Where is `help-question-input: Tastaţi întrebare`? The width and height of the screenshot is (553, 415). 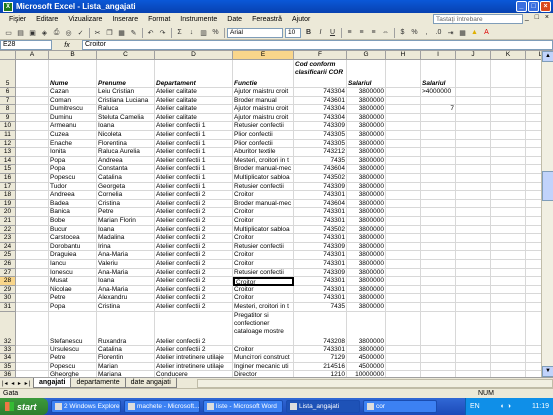
help-question-input: Tastaţi întrebare is located at coordinates (478, 19).